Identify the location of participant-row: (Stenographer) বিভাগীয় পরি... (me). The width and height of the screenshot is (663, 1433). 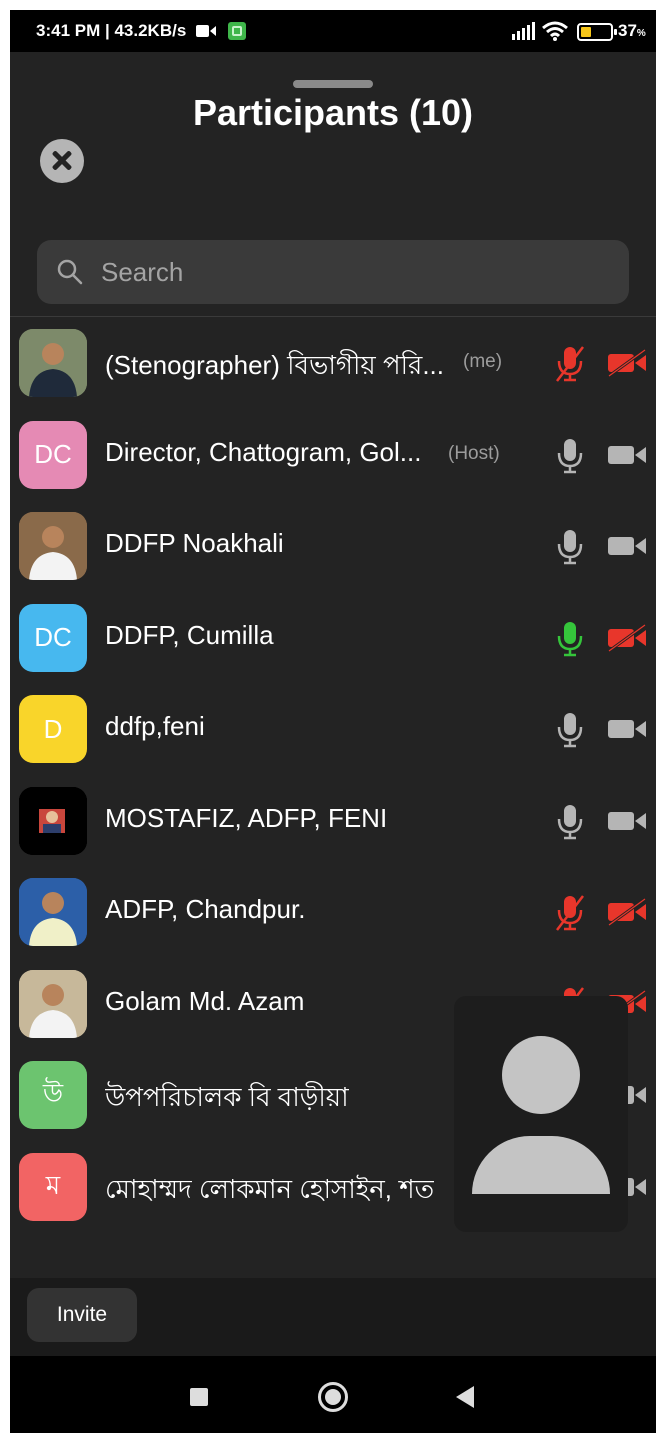
(333, 364).